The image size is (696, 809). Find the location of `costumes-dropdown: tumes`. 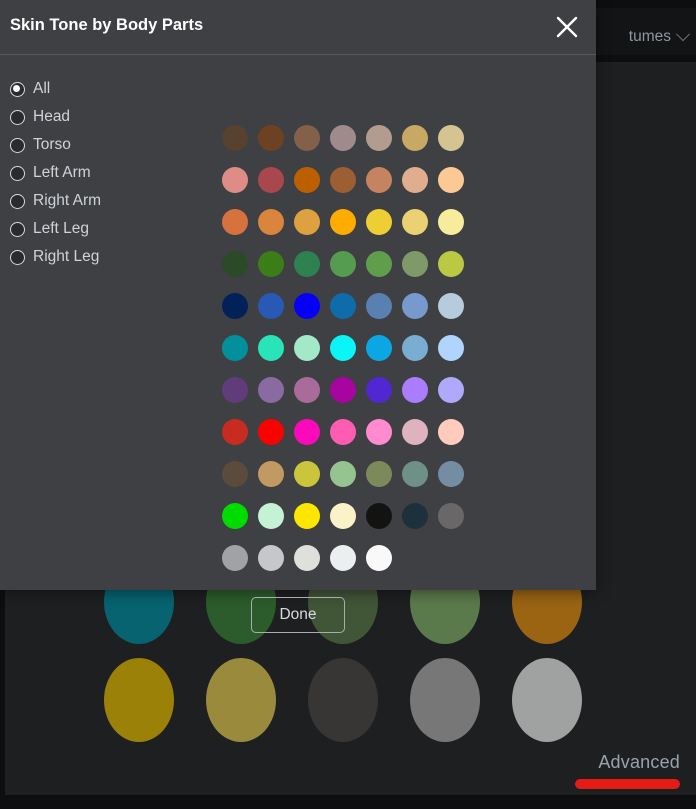

costumes-dropdown: tumes is located at coordinates (660, 36).